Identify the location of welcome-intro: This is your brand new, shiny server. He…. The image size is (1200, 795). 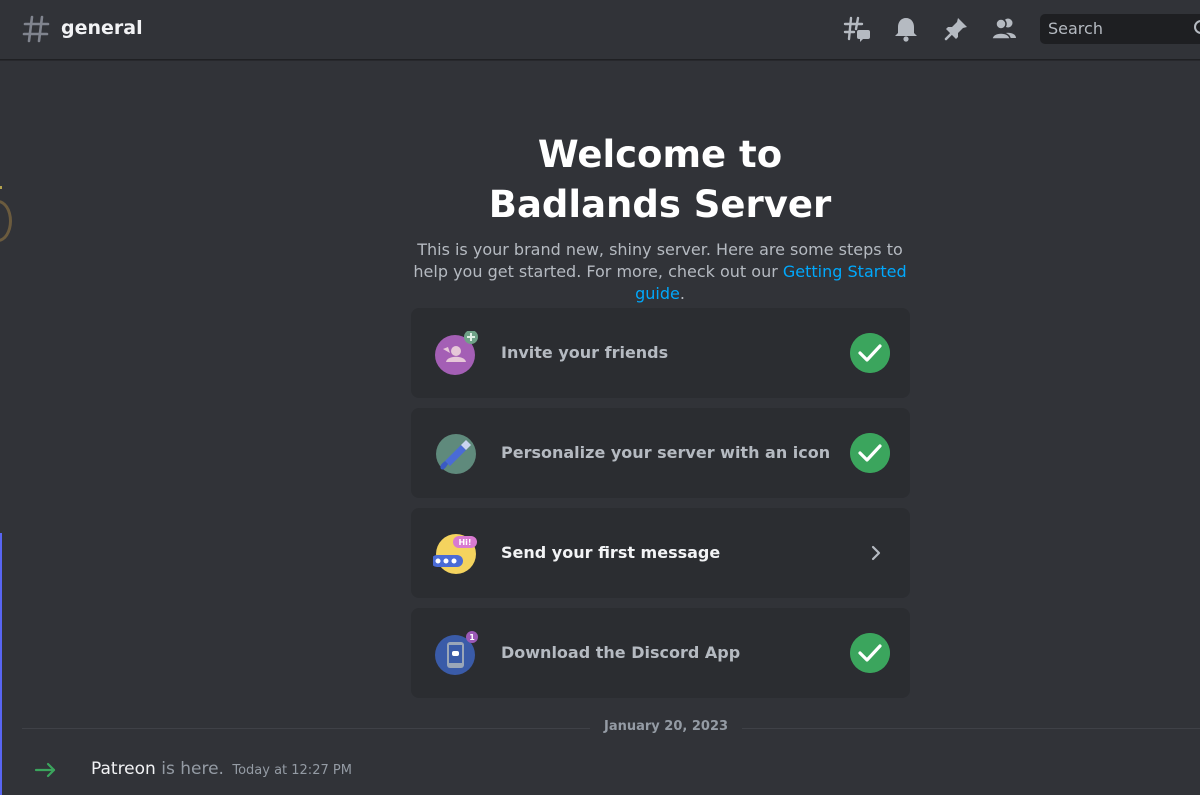
(660, 272).